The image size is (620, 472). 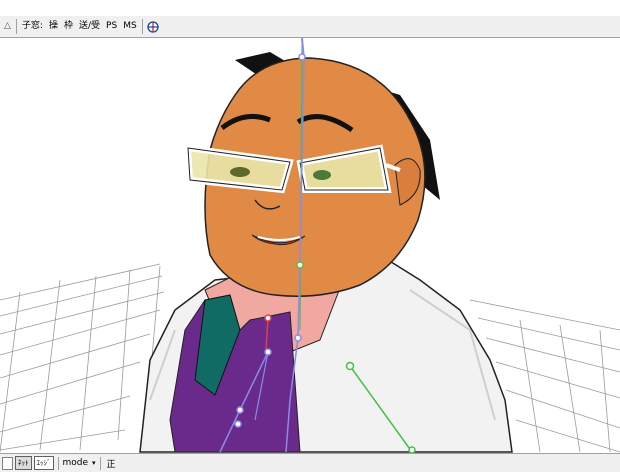 I want to click on front-view-button: 正, so click(x=111, y=463).